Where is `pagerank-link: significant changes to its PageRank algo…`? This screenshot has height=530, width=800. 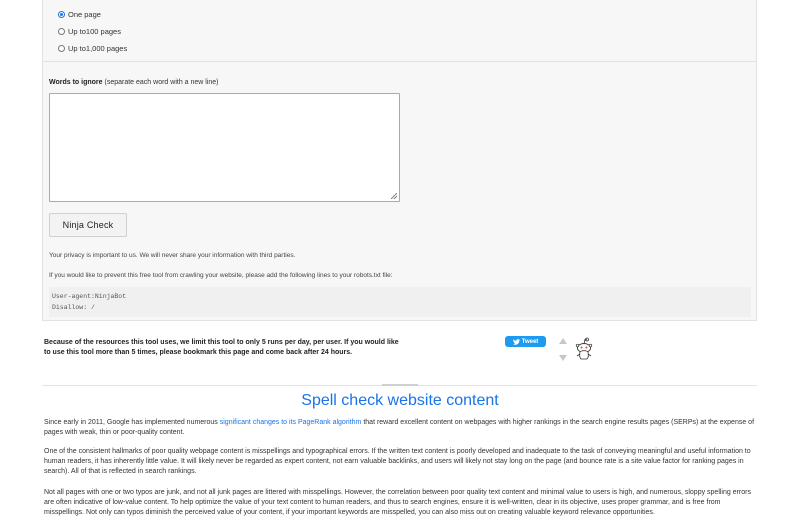
pagerank-link: significant changes to its PageRank algo… is located at coordinates (291, 422).